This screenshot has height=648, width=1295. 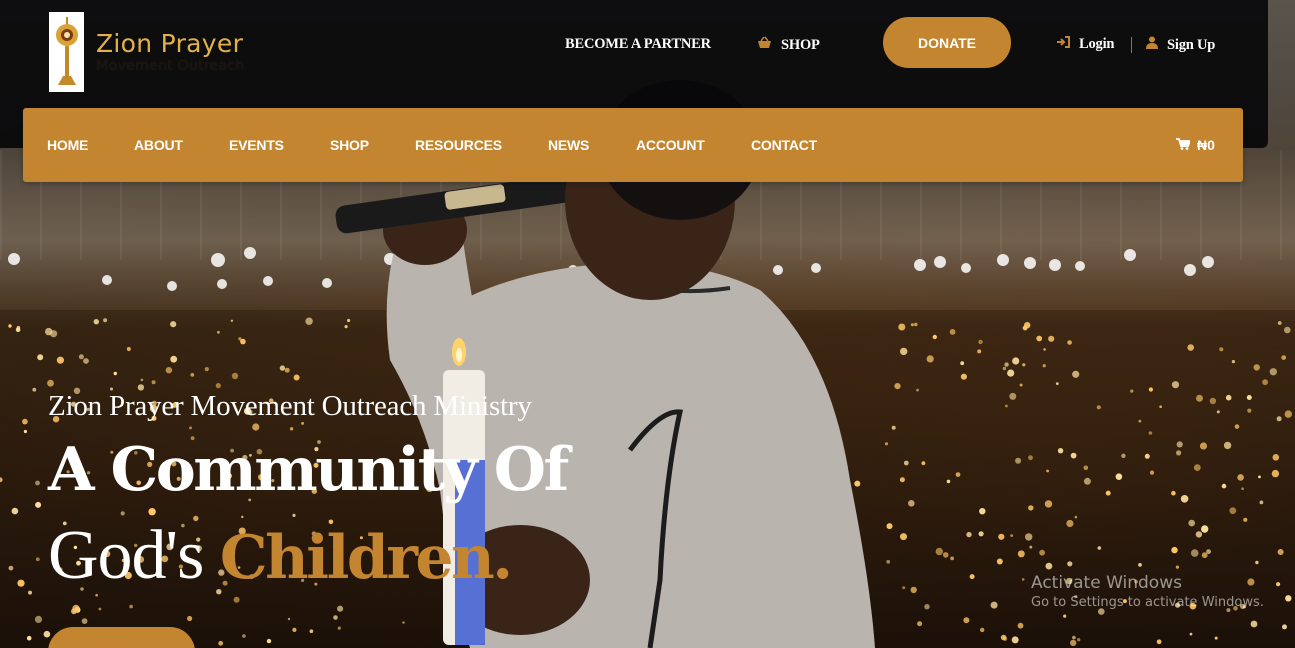 I want to click on donate-button: DONATE, so click(x=947, y=42).